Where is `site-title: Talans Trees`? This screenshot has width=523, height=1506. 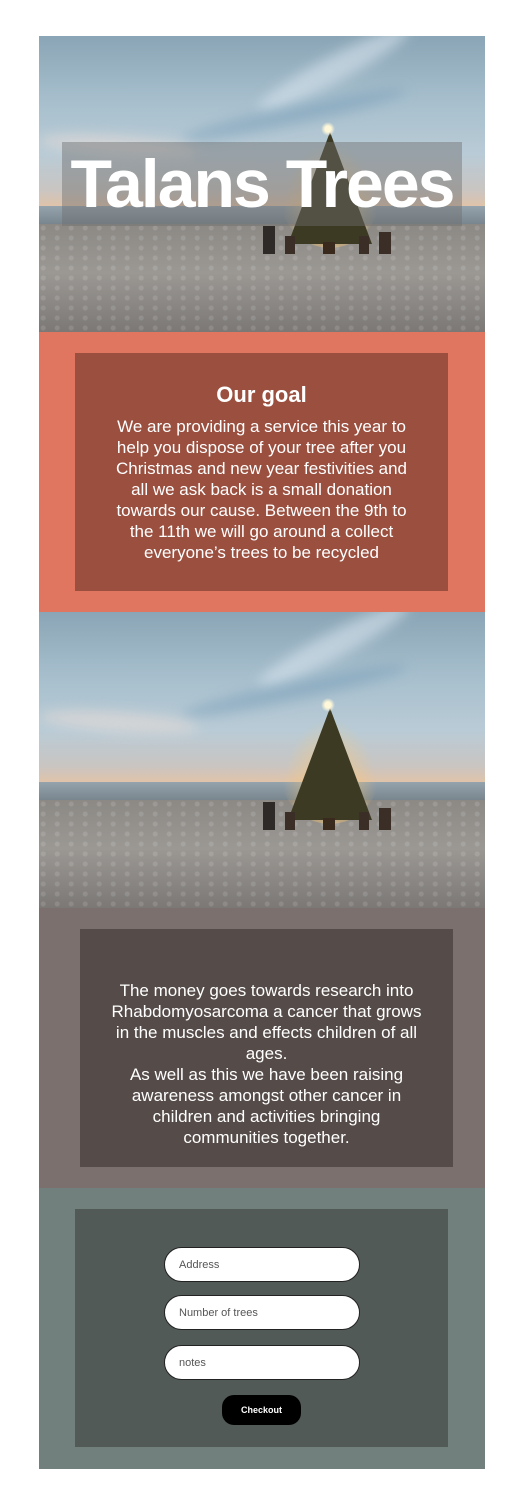
site-title: Talans Trees is located at coordinates (263, 184).